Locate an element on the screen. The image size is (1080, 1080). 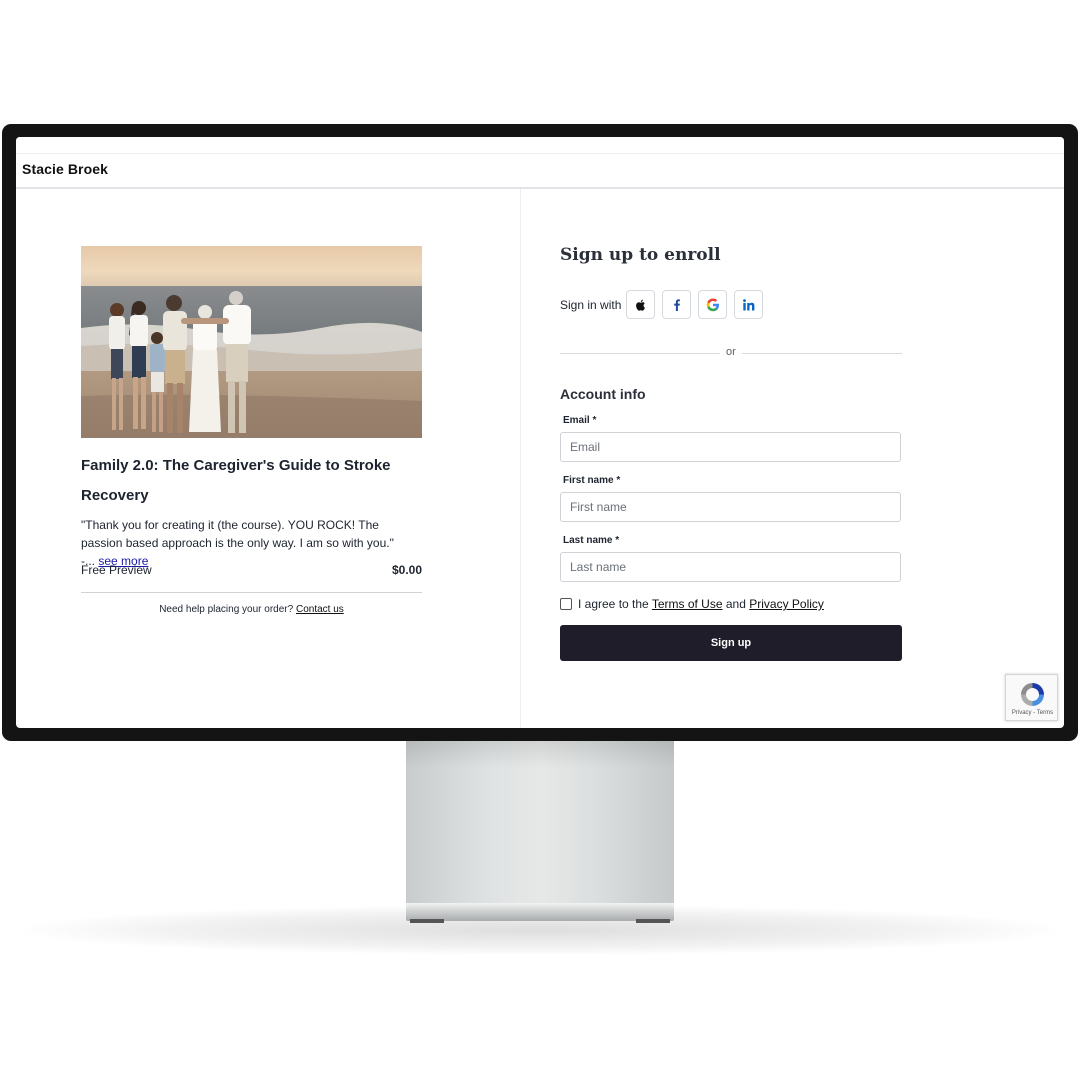
facebook-sign-in-button is located at coordinates (676, 304).